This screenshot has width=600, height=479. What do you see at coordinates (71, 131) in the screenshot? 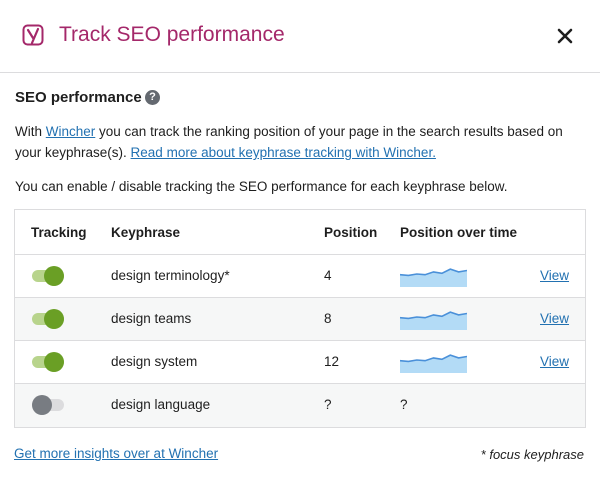
I see `wincher-link: Wincher` at bounding box center [71, 131].